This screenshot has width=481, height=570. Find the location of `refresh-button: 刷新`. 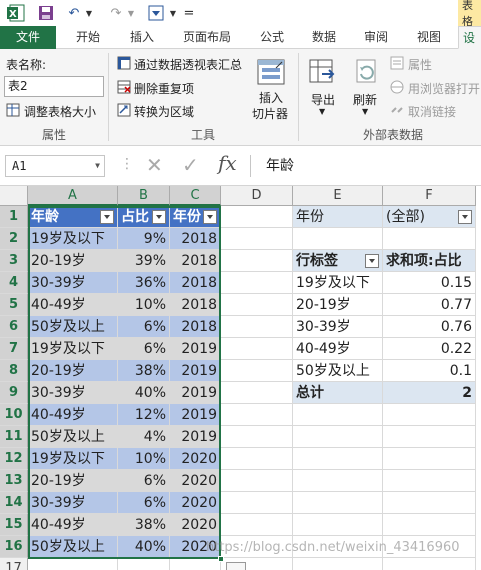

refresh-button: 刷新 is located at coordinates (365, 99).